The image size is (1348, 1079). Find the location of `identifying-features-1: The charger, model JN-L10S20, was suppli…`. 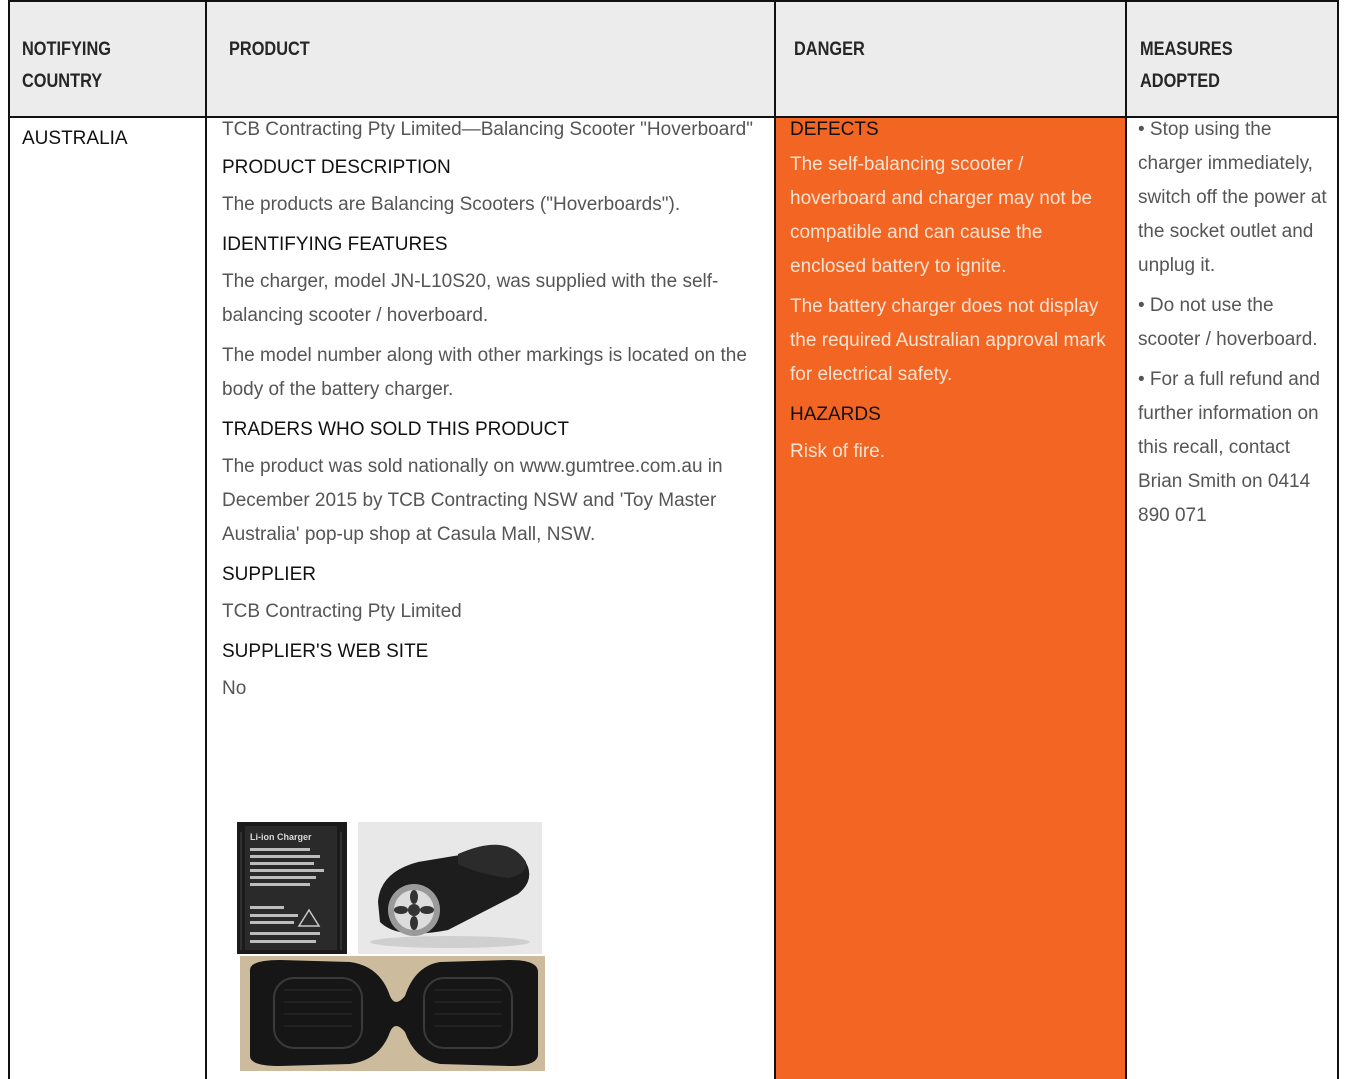

identifying-features-1: The charger, model JN-L10S20, was suppli… is located at coordinates (470, 298).